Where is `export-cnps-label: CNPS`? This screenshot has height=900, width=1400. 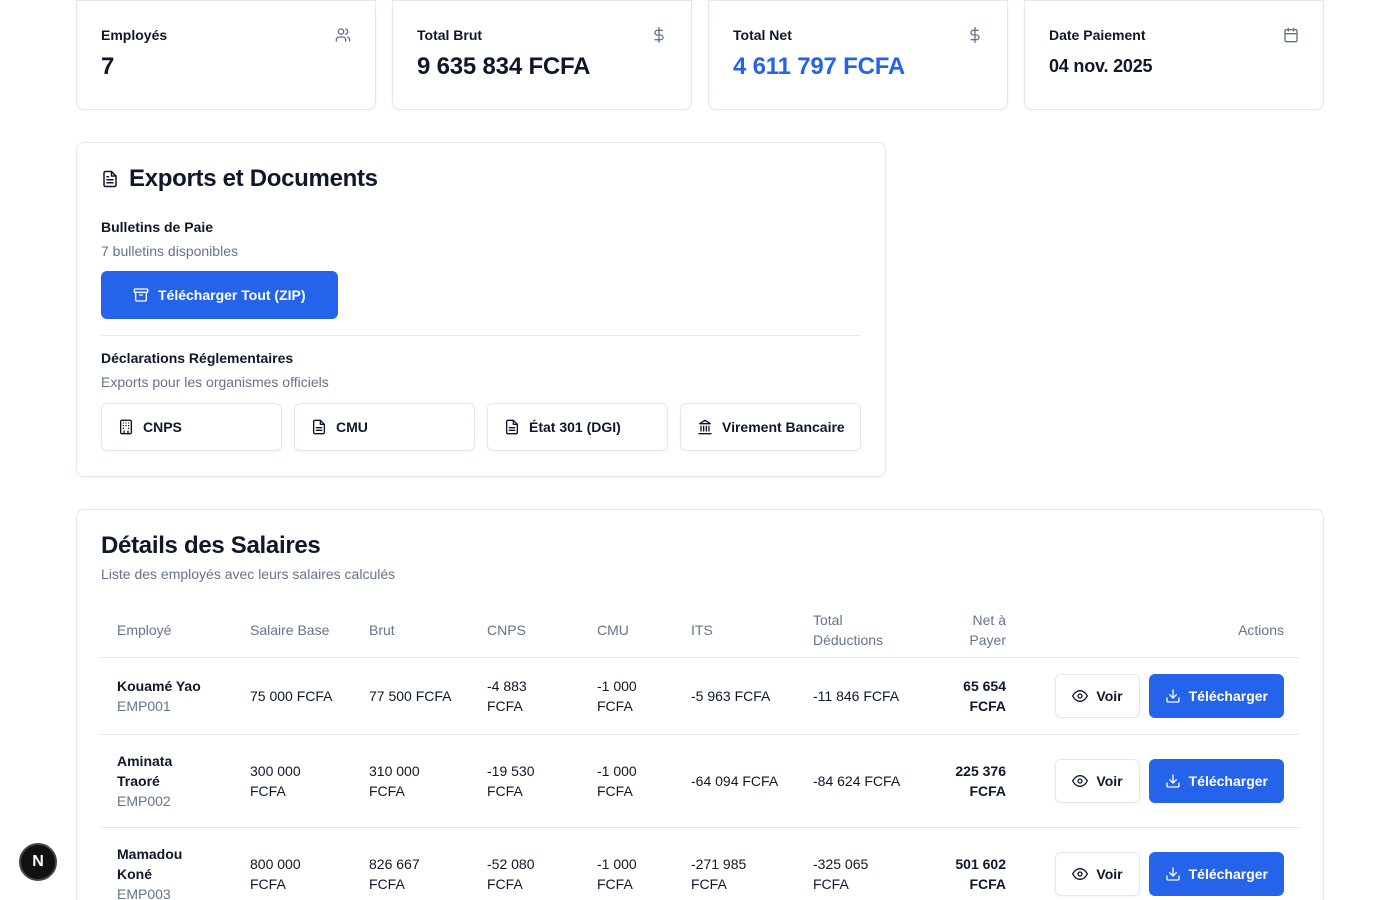 export-cnps-label: CNPS is located at coordinates (162, 427).